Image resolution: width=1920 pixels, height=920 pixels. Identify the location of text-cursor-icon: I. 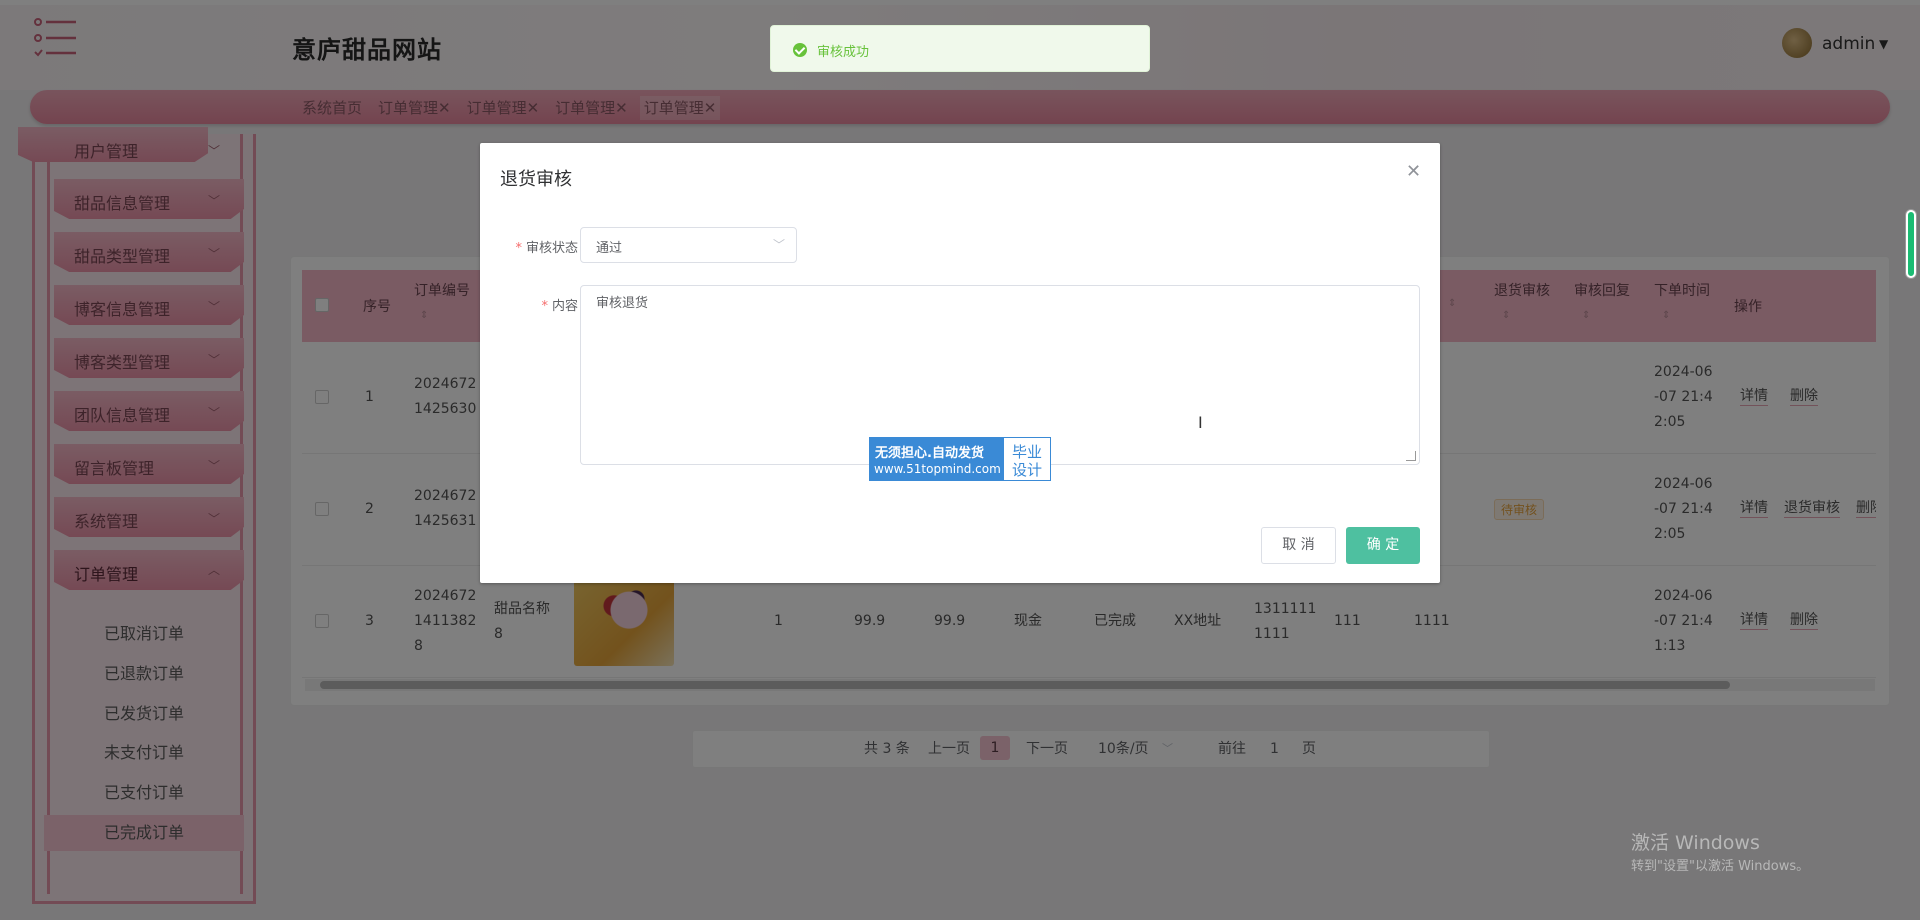
(1200, 422).